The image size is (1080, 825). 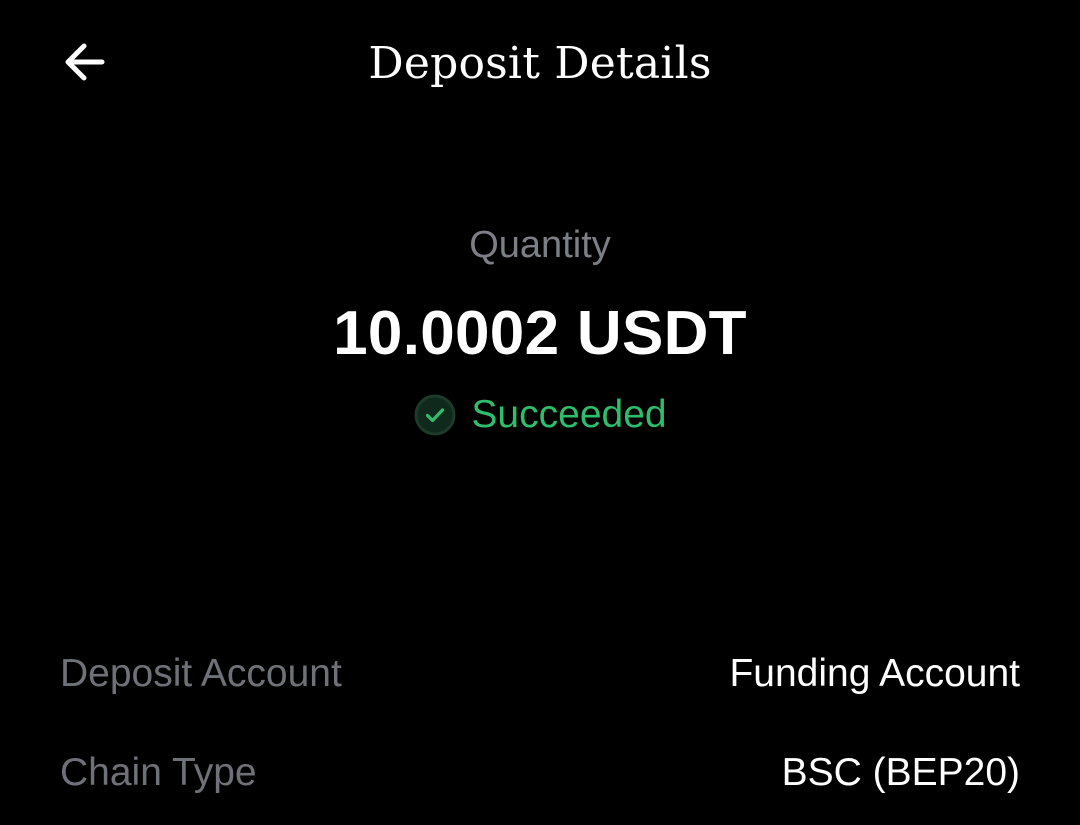 What do you see at coordinates (158, 772) in the screenshot?
I see `chain-type-label: Chain Type` at bounding box center [158, 772].